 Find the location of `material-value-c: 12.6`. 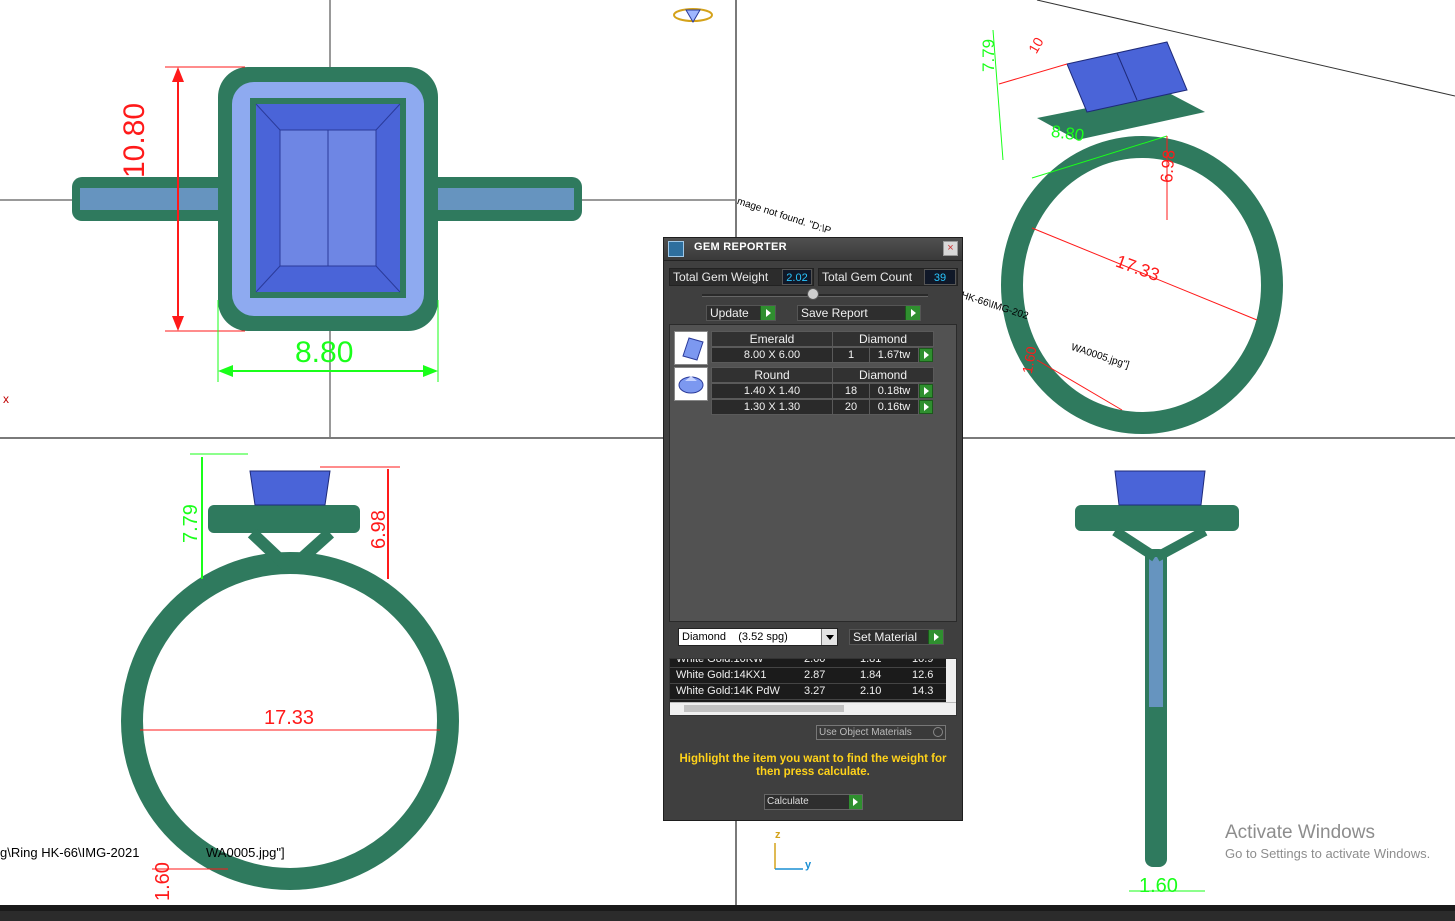

material-value-c: 12.6 is located at coordinates (923, 675).